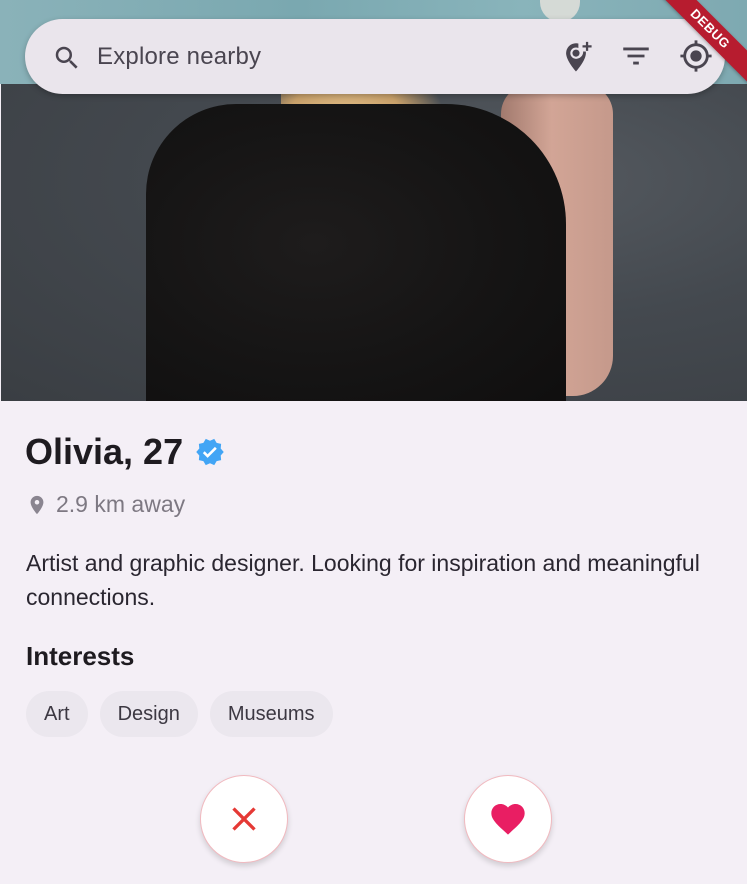 The image size is (747, 884). What do you see at coordinates (37, 504) in the screenshot?
I see `location-pin-icon` at bounding box center [37, 504].